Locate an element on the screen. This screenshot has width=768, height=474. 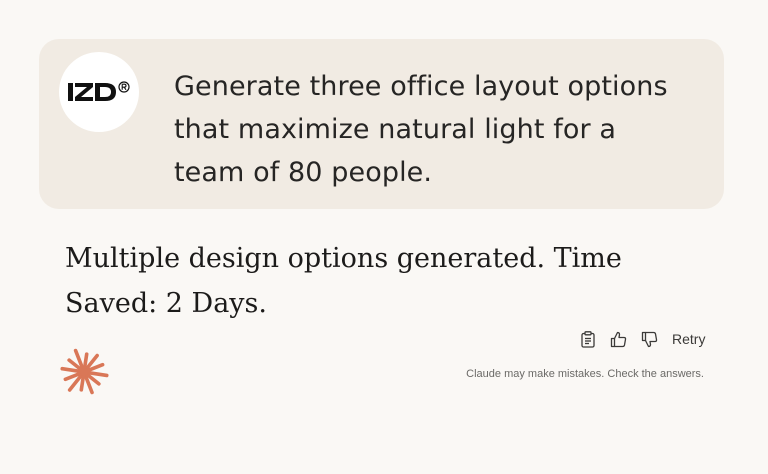
lzd-logo-icon is located at coordinates (99, 92).